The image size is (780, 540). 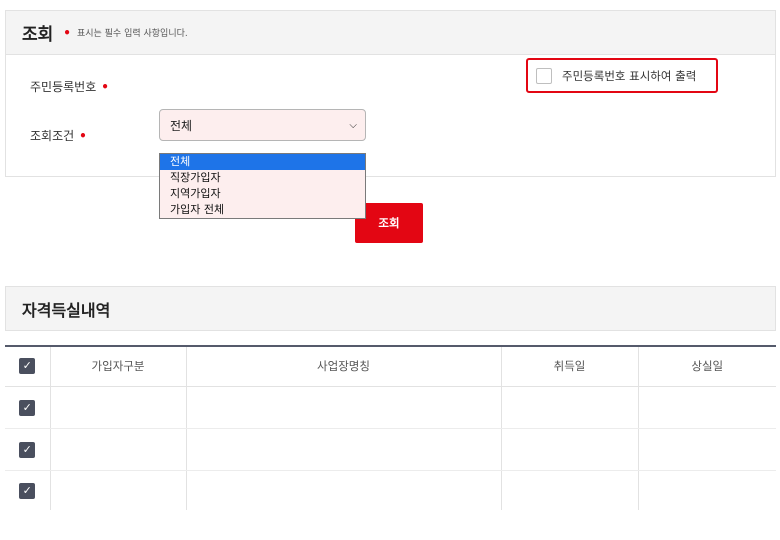 I want to click on condition-selected-value: 전체, so click(x=181, y=125).